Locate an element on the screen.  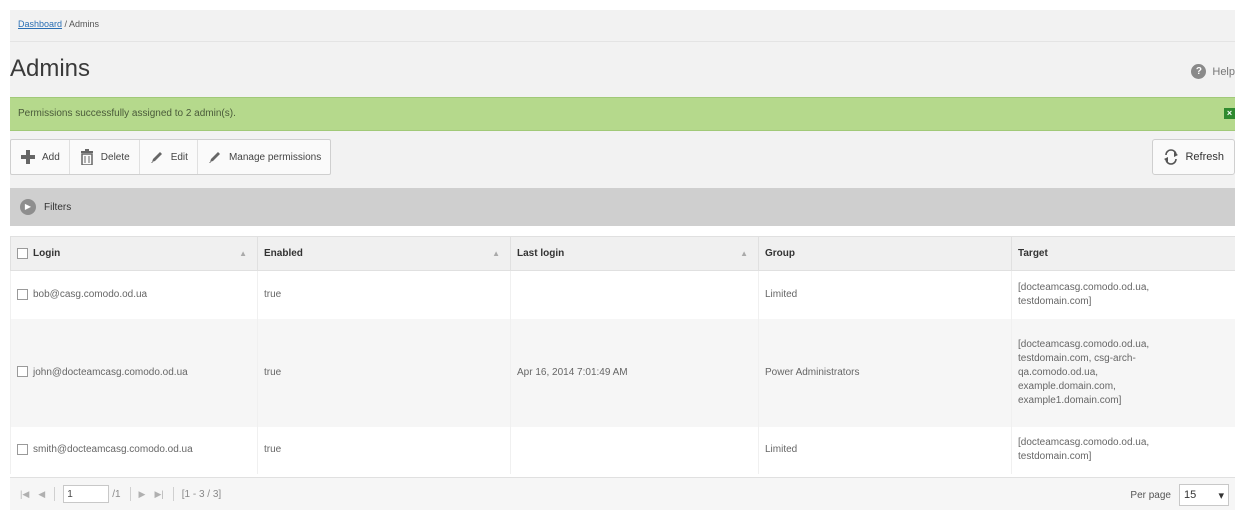
filters-label: Filters is located at coordinates (58, 207).